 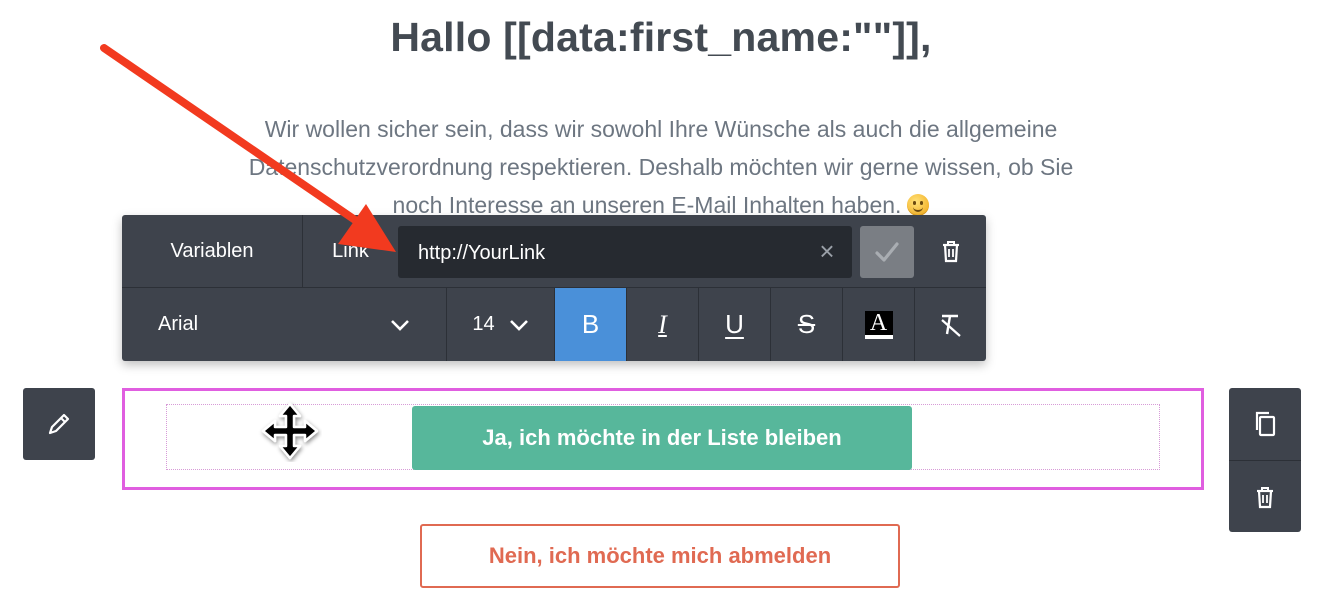 I want to click on font-family-select: Arial, so click(x=284, y=324).